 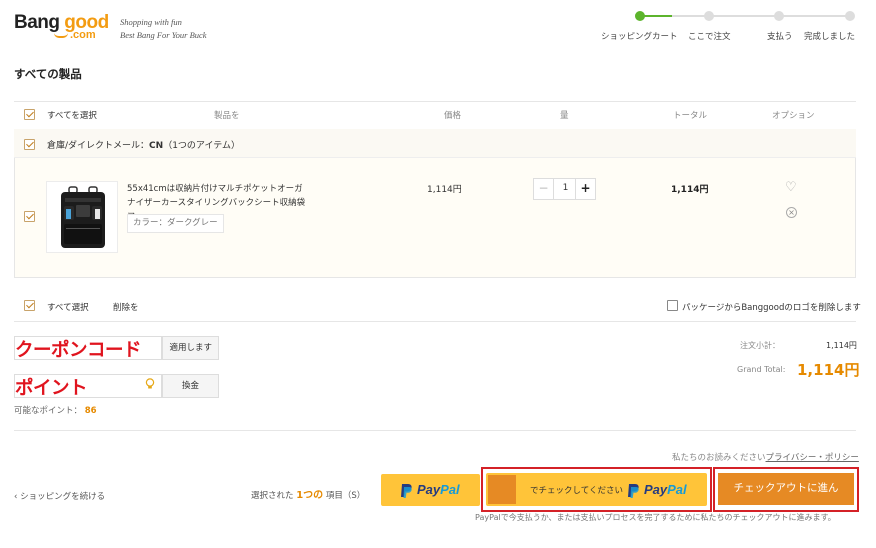 What do you see at coordinates (126, 307) in the screenshot?
I see `delete-selected-link: 削除を` at bounding box center [126, 307].